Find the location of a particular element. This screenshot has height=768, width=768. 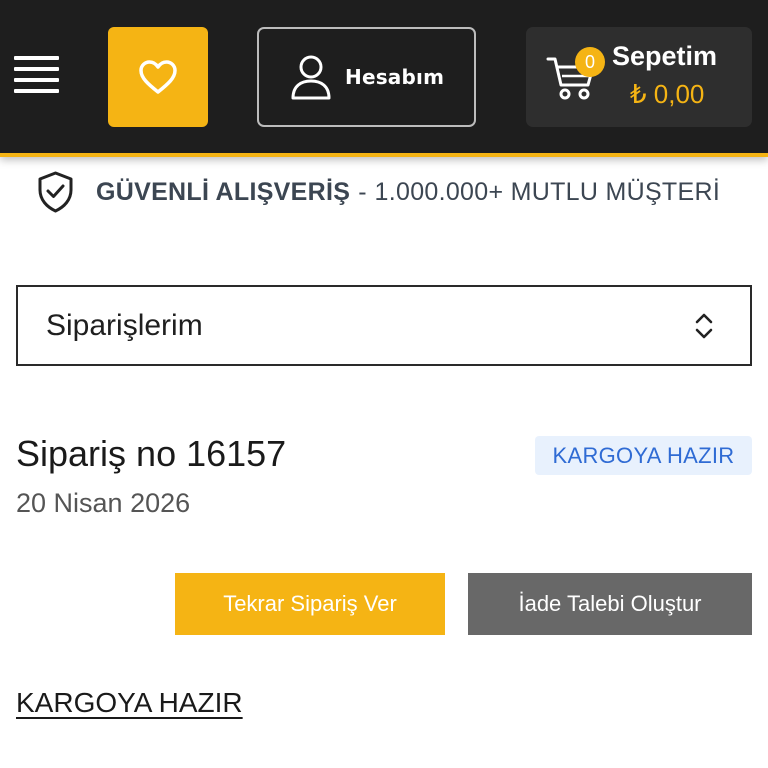

trust-headline: GÜVENLİ ALIŞVERİŞ is located at coordinates (223, 191).